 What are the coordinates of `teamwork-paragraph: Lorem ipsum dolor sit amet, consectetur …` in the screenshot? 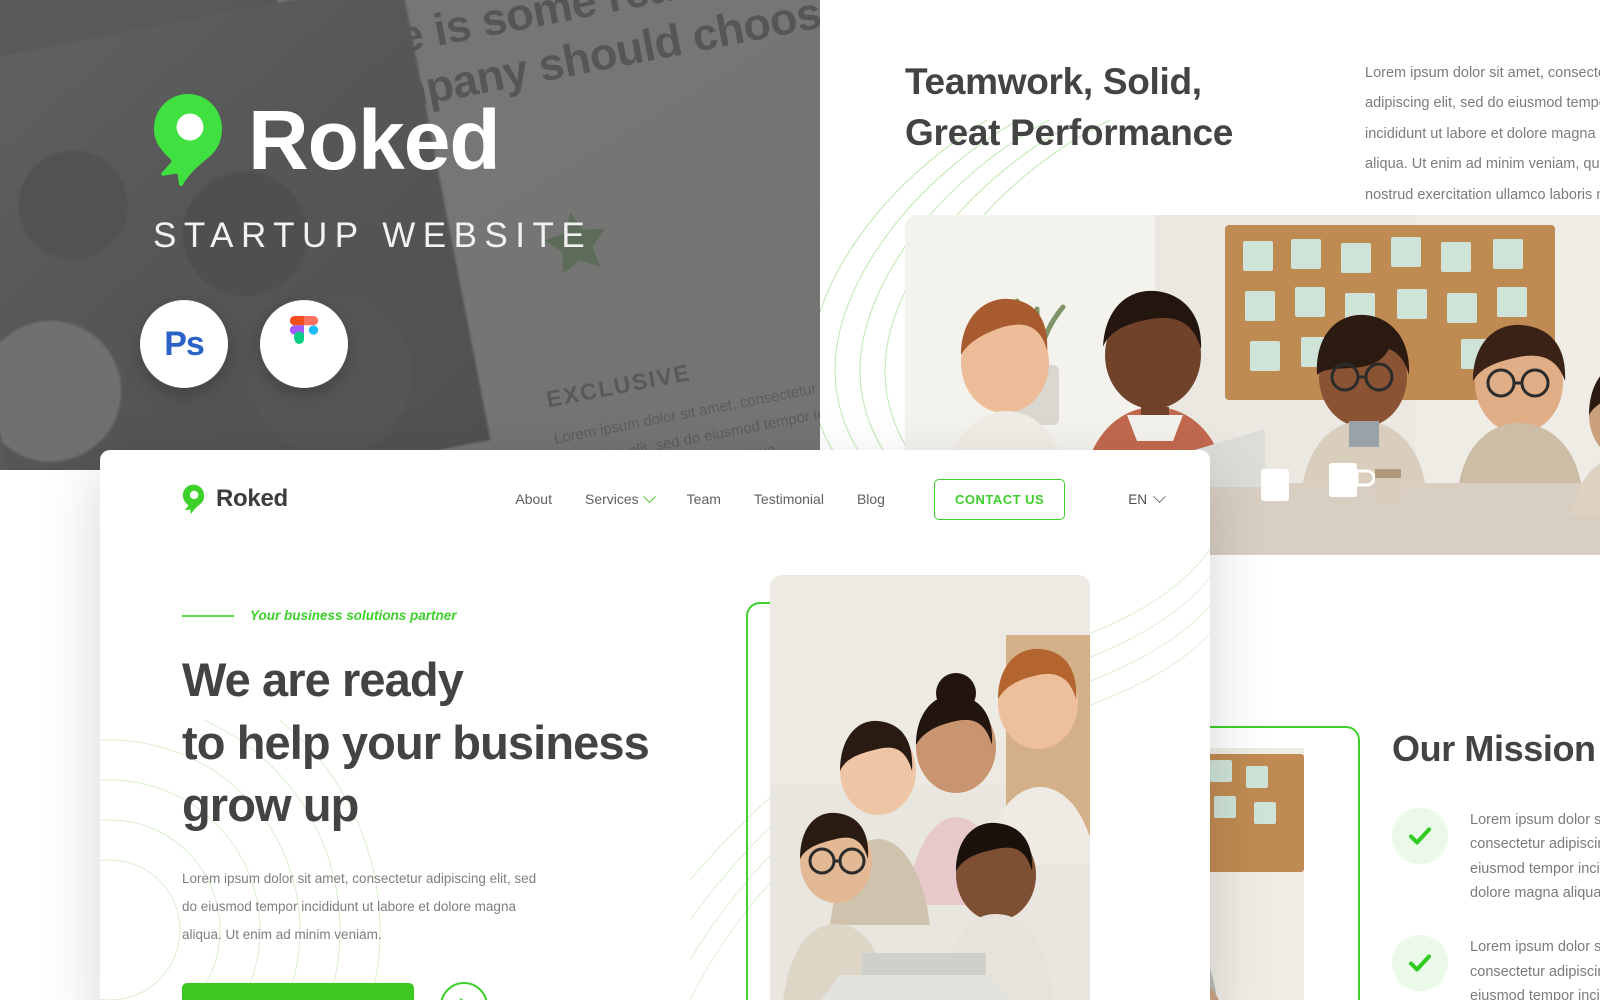 It's located at (1482, 149).